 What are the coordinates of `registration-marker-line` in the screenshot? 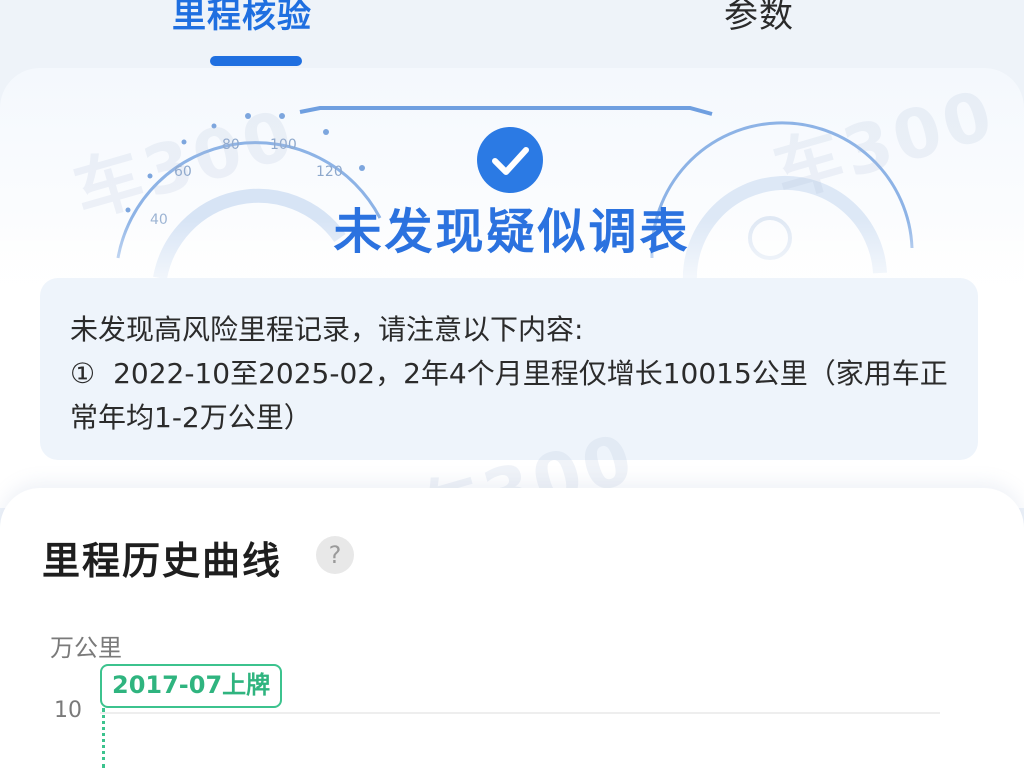 It's located at (103, 738).